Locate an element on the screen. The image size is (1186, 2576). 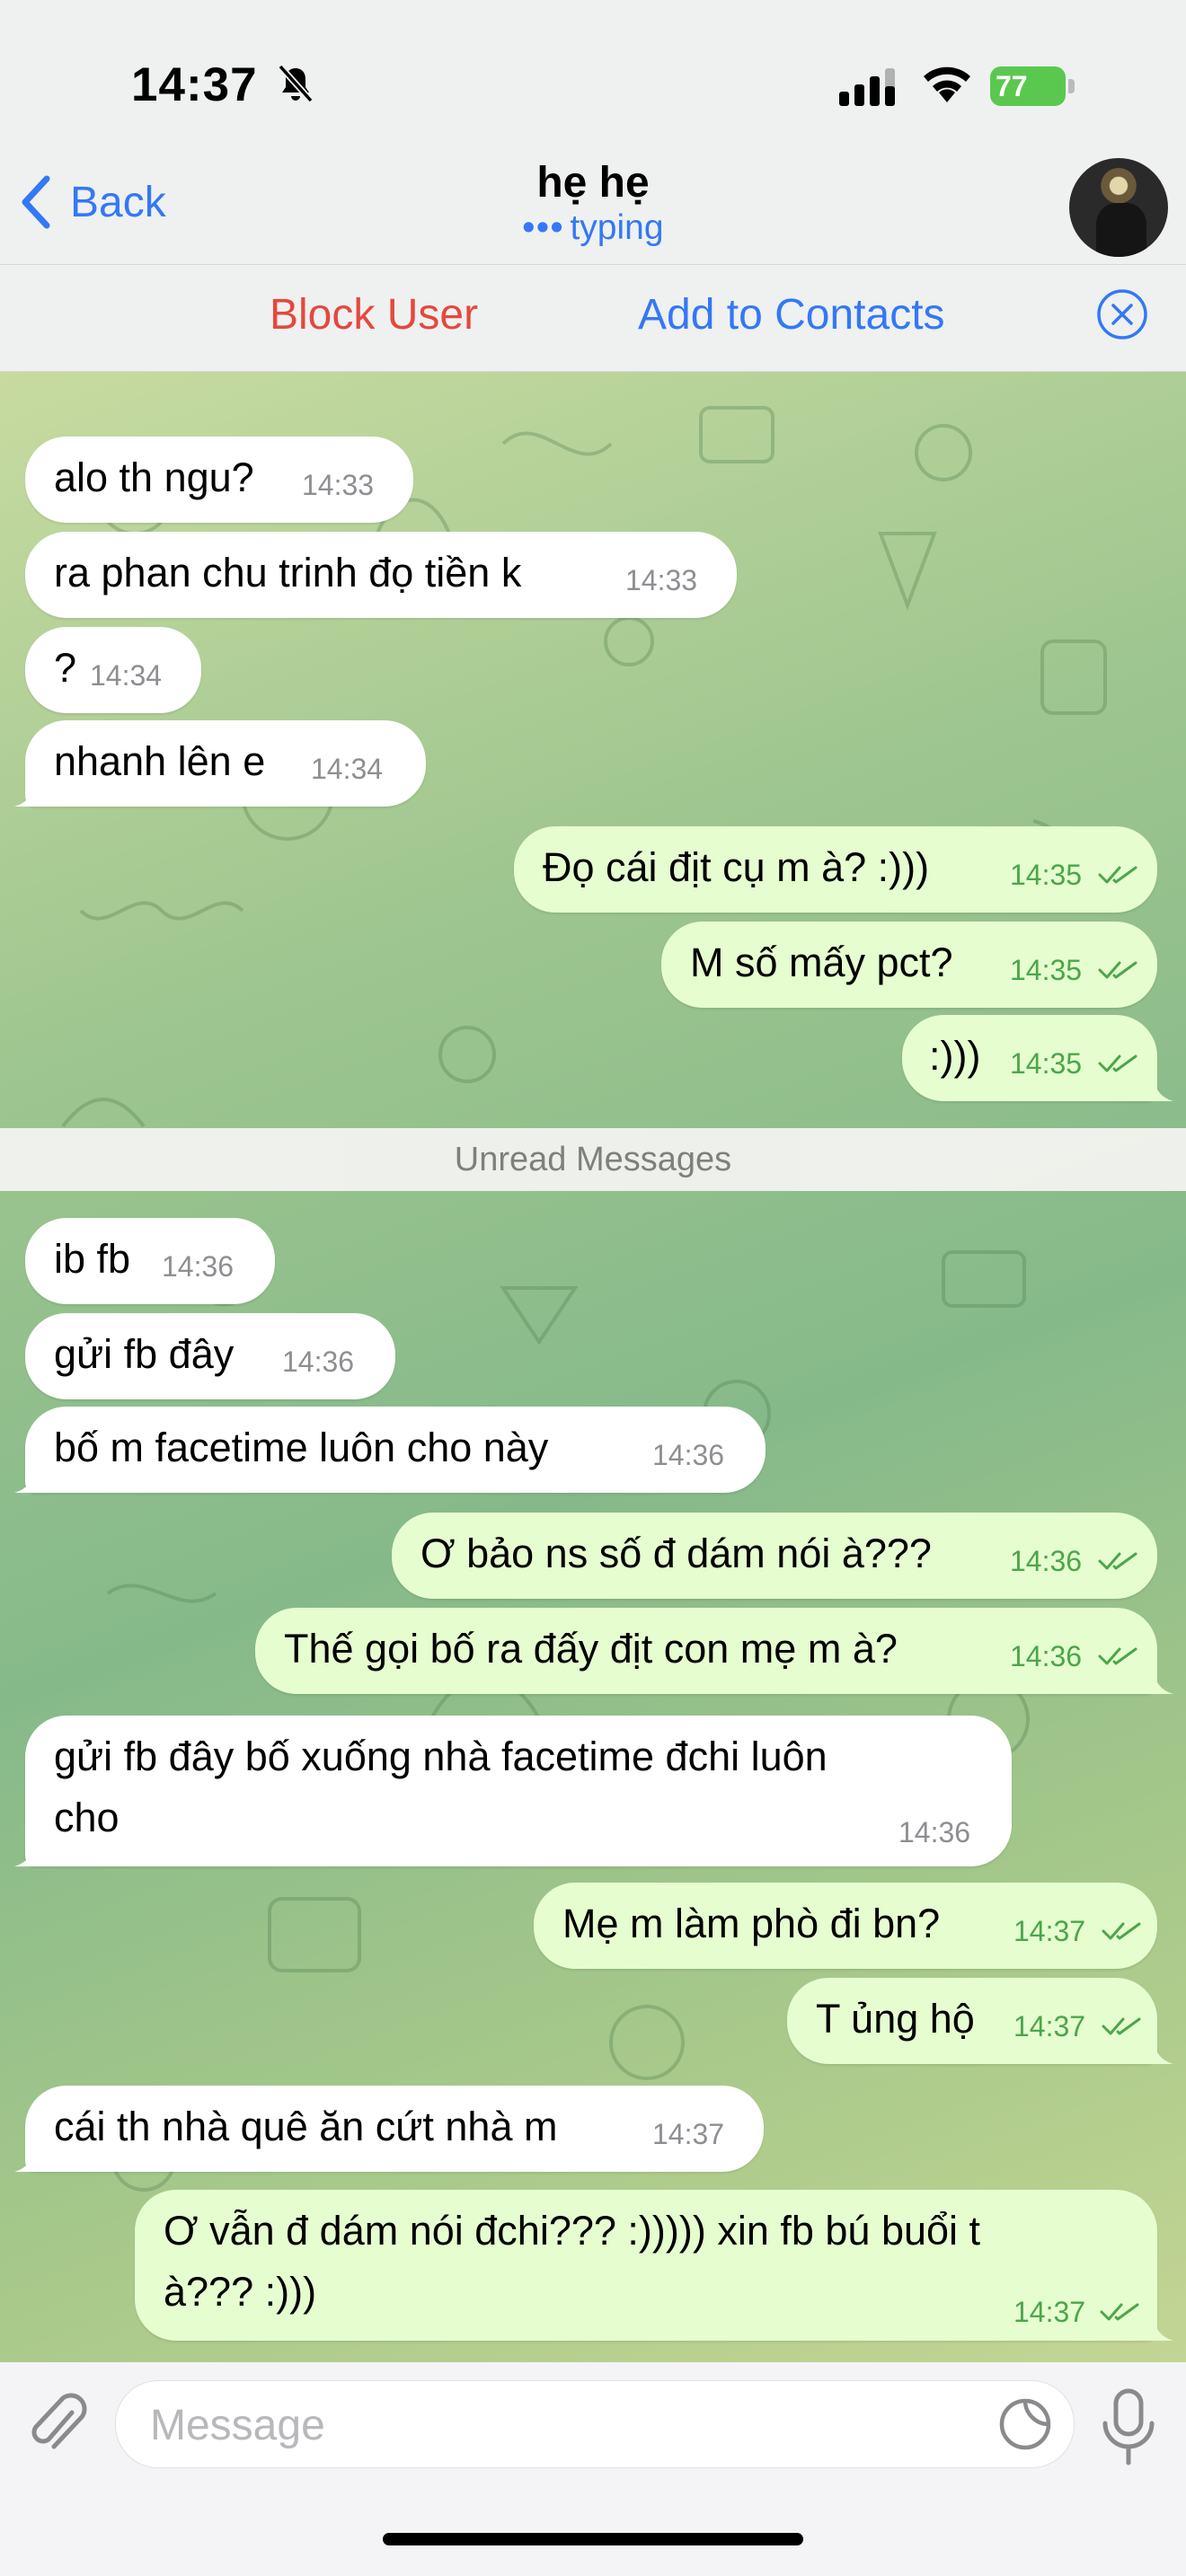
microphone-icon is located at coordinates (1128, 2426).